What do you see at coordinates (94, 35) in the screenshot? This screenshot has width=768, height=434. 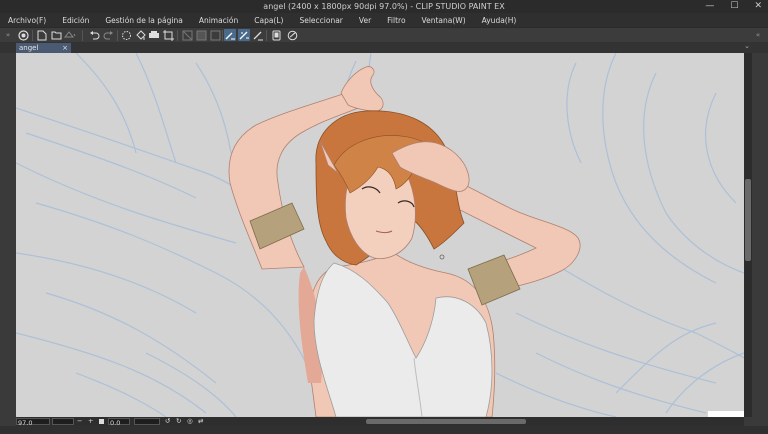 I see `undo-icon` at bounding box center [94, 35].